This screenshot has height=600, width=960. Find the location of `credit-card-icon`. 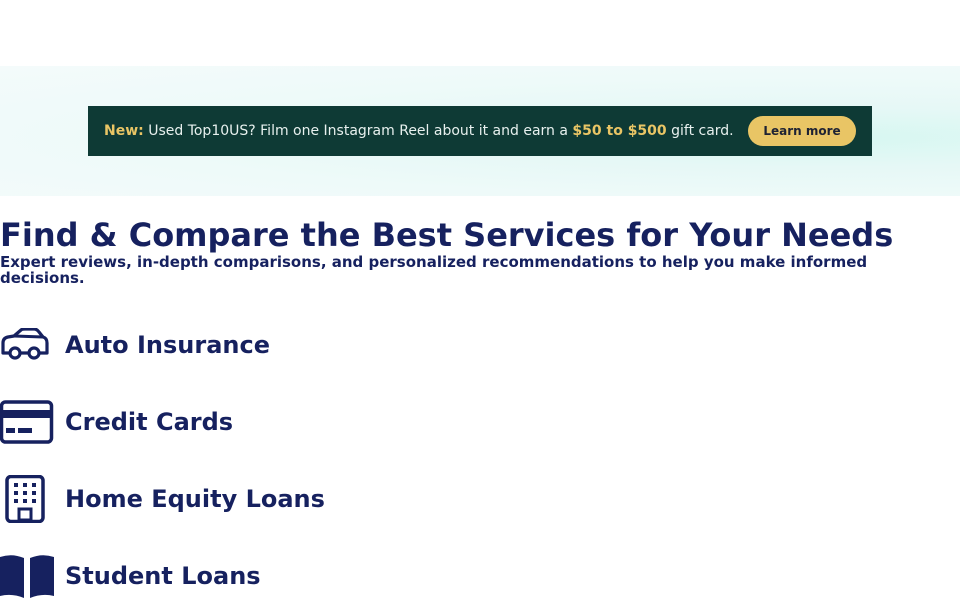

credit-card-icon is located at coordinates (27, 422).